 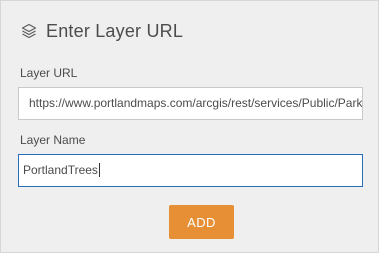 I want to click on layer-name-value: PortlandTrees, so click(x=60, y=170).